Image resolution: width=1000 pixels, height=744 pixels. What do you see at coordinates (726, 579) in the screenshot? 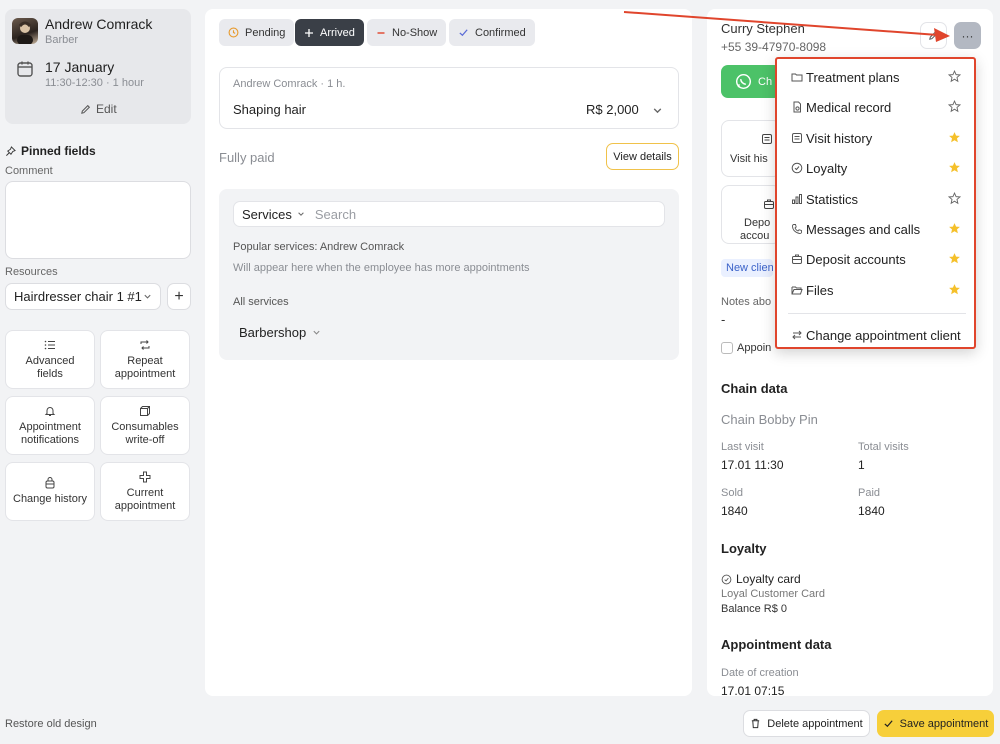
I see `loyalty-icon` at bounding box center [726, 579].